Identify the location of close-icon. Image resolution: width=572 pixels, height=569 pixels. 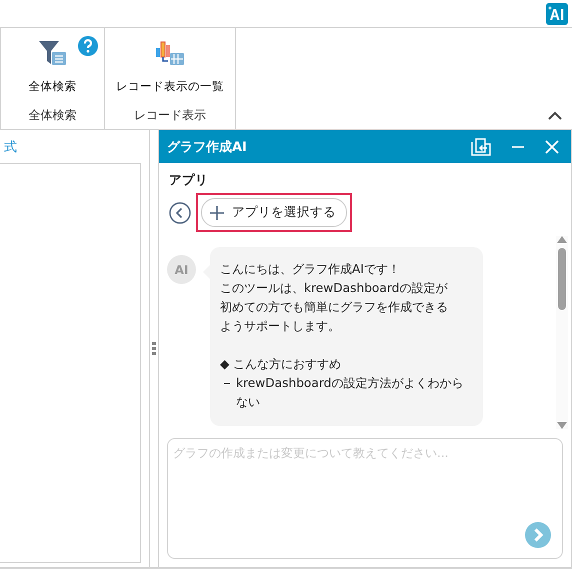
(552, 147).